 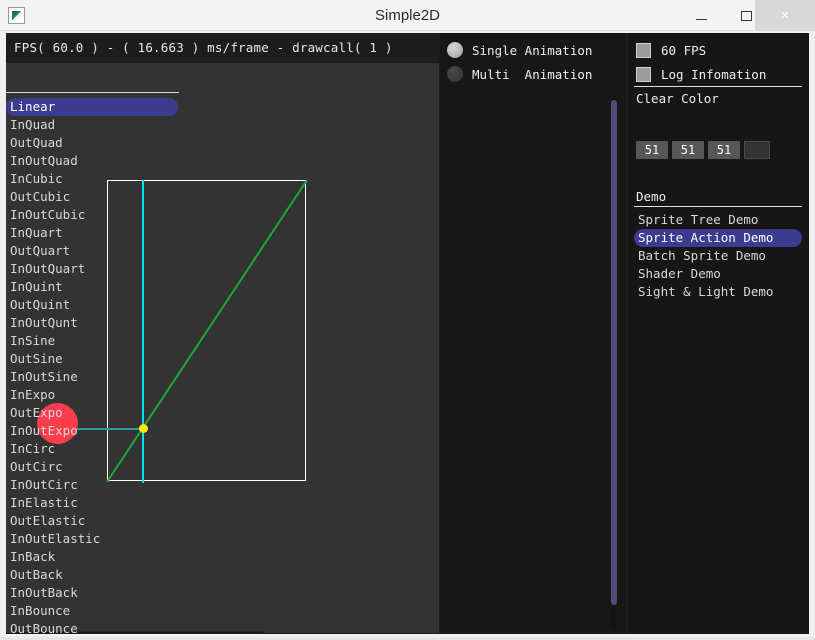 I want to click on toggle-label: 60 FPS, so click(x=684, y=50).